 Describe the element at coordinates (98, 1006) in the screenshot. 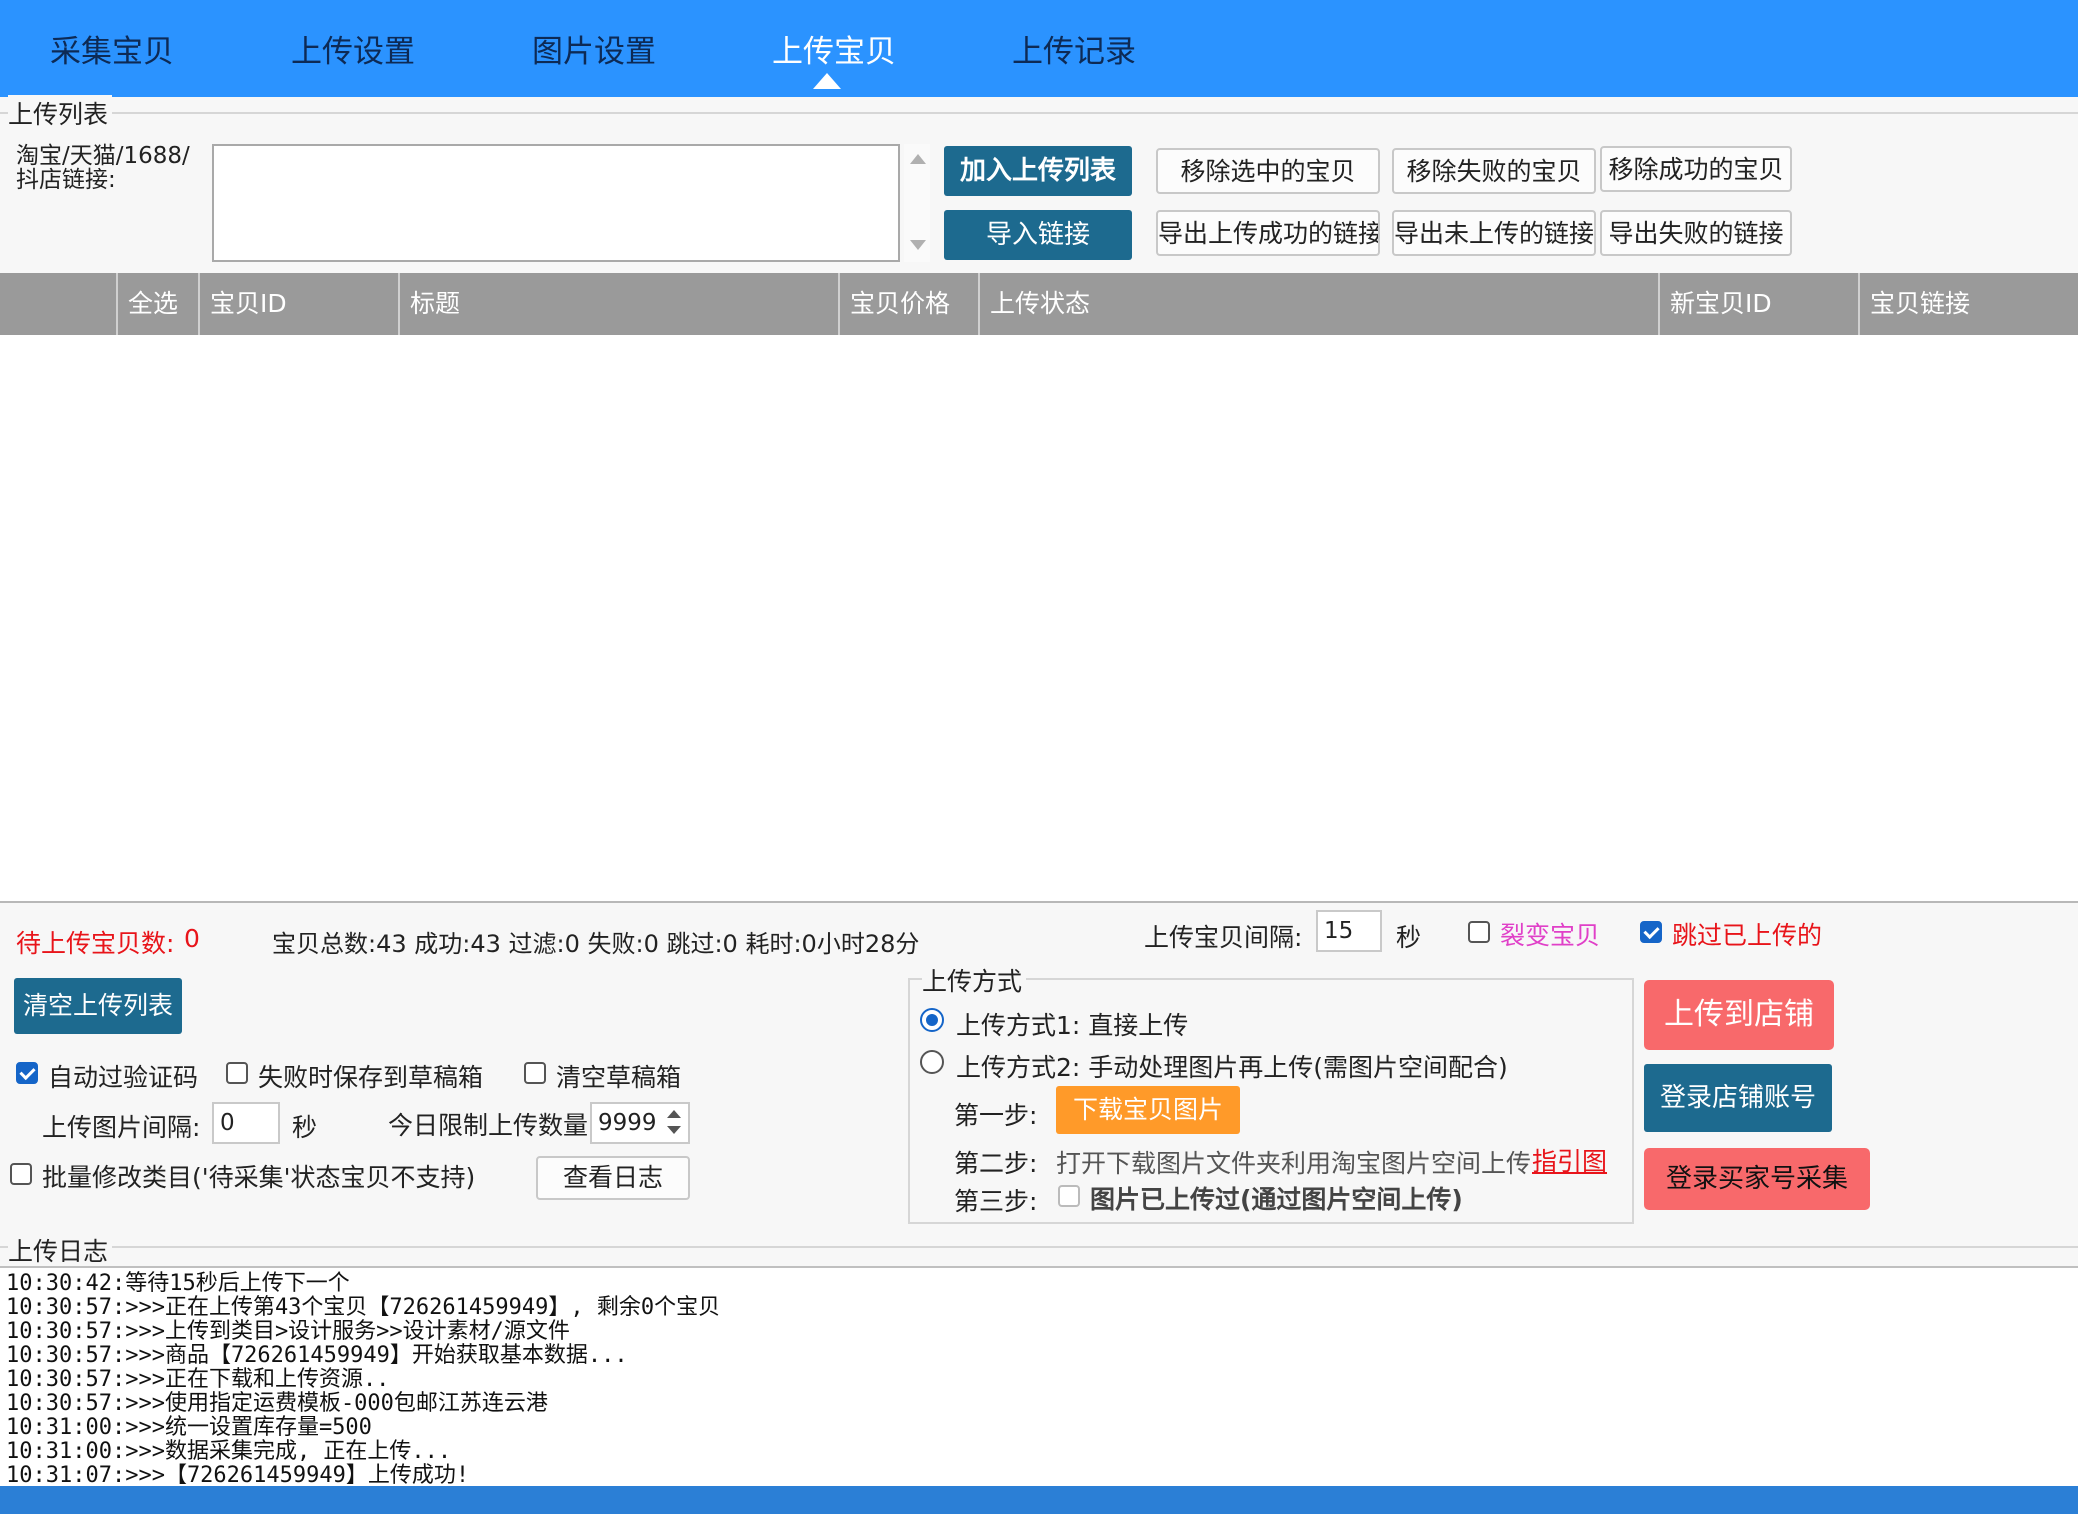

I see `clear-upload-list-button: 清空上传列表` at that location.